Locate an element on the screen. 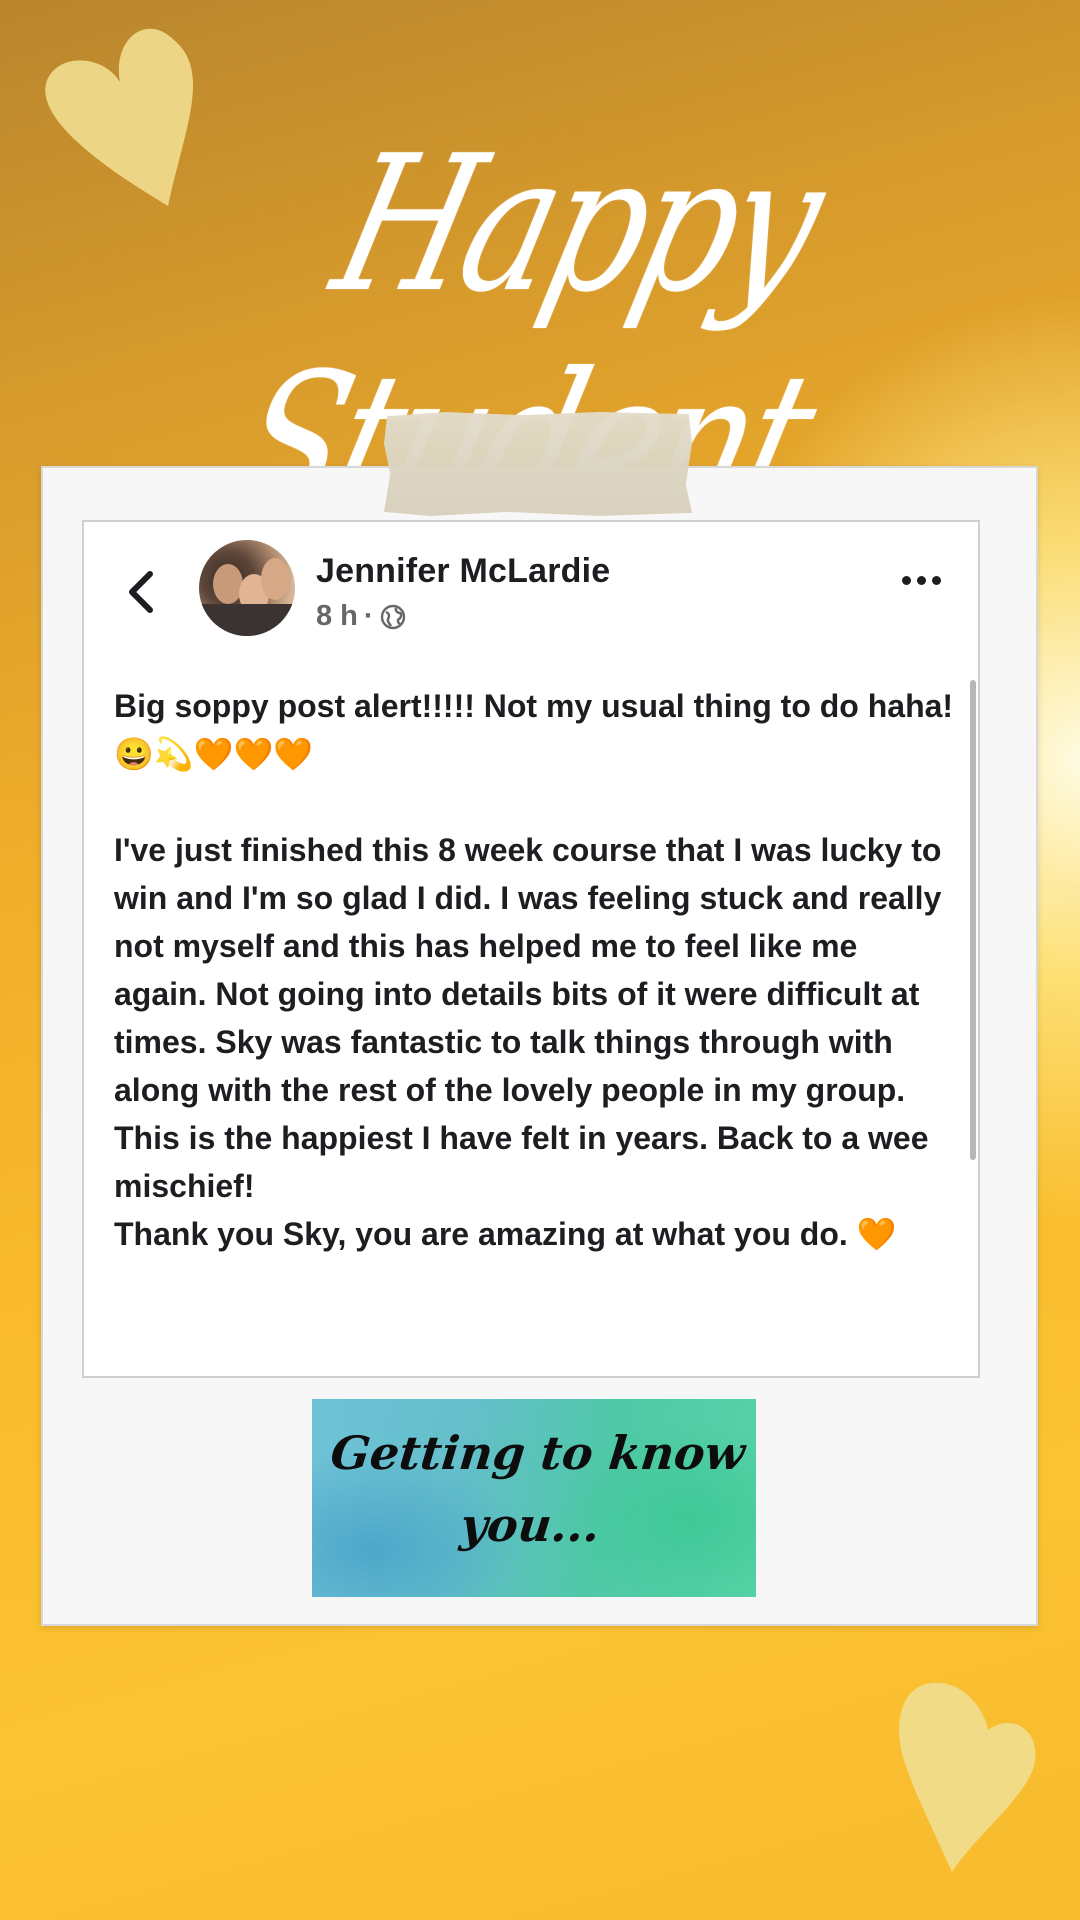  banner-line-1: Getting to know is located at coordinates (538, 1453).